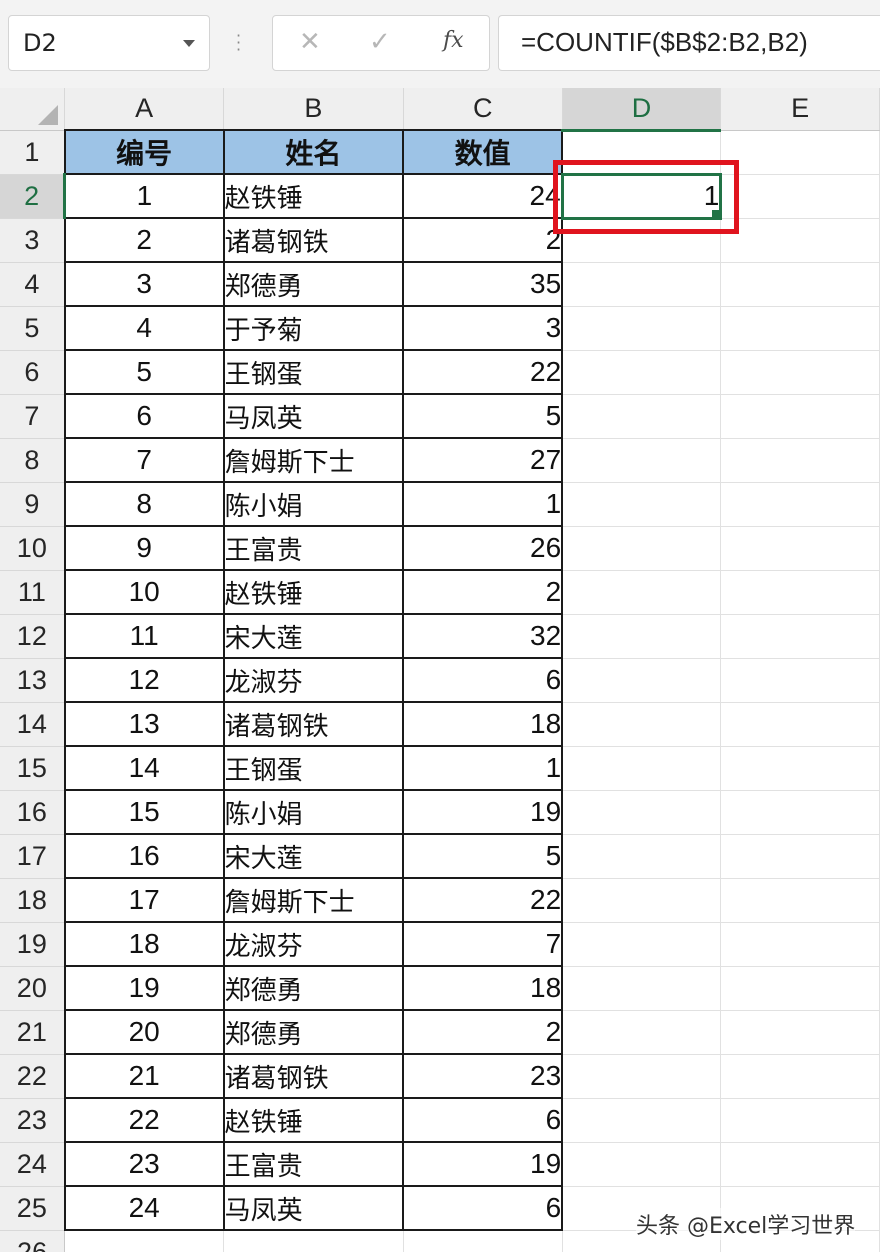 The width and height of the screenshot is (880, 1252). Describe the element at coordinates (453, 40) in the screenshot. I see `insert-function-icon: fx` at that location.